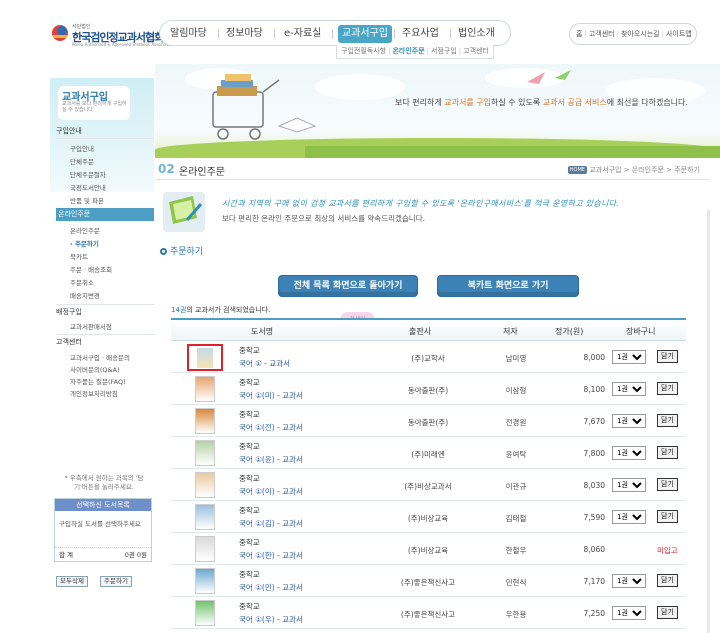  Describe the element at coordinates (476, 34) in the screenshot. I see `gnb-about: 법인소개` at that location.